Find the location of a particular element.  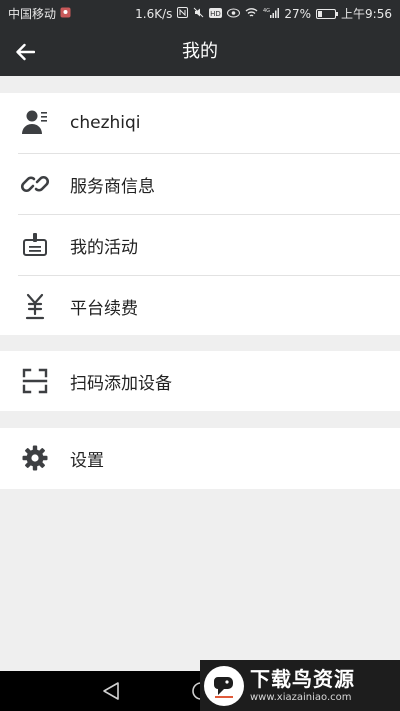

bird-logo-icon is located at coordinates (224, 685).